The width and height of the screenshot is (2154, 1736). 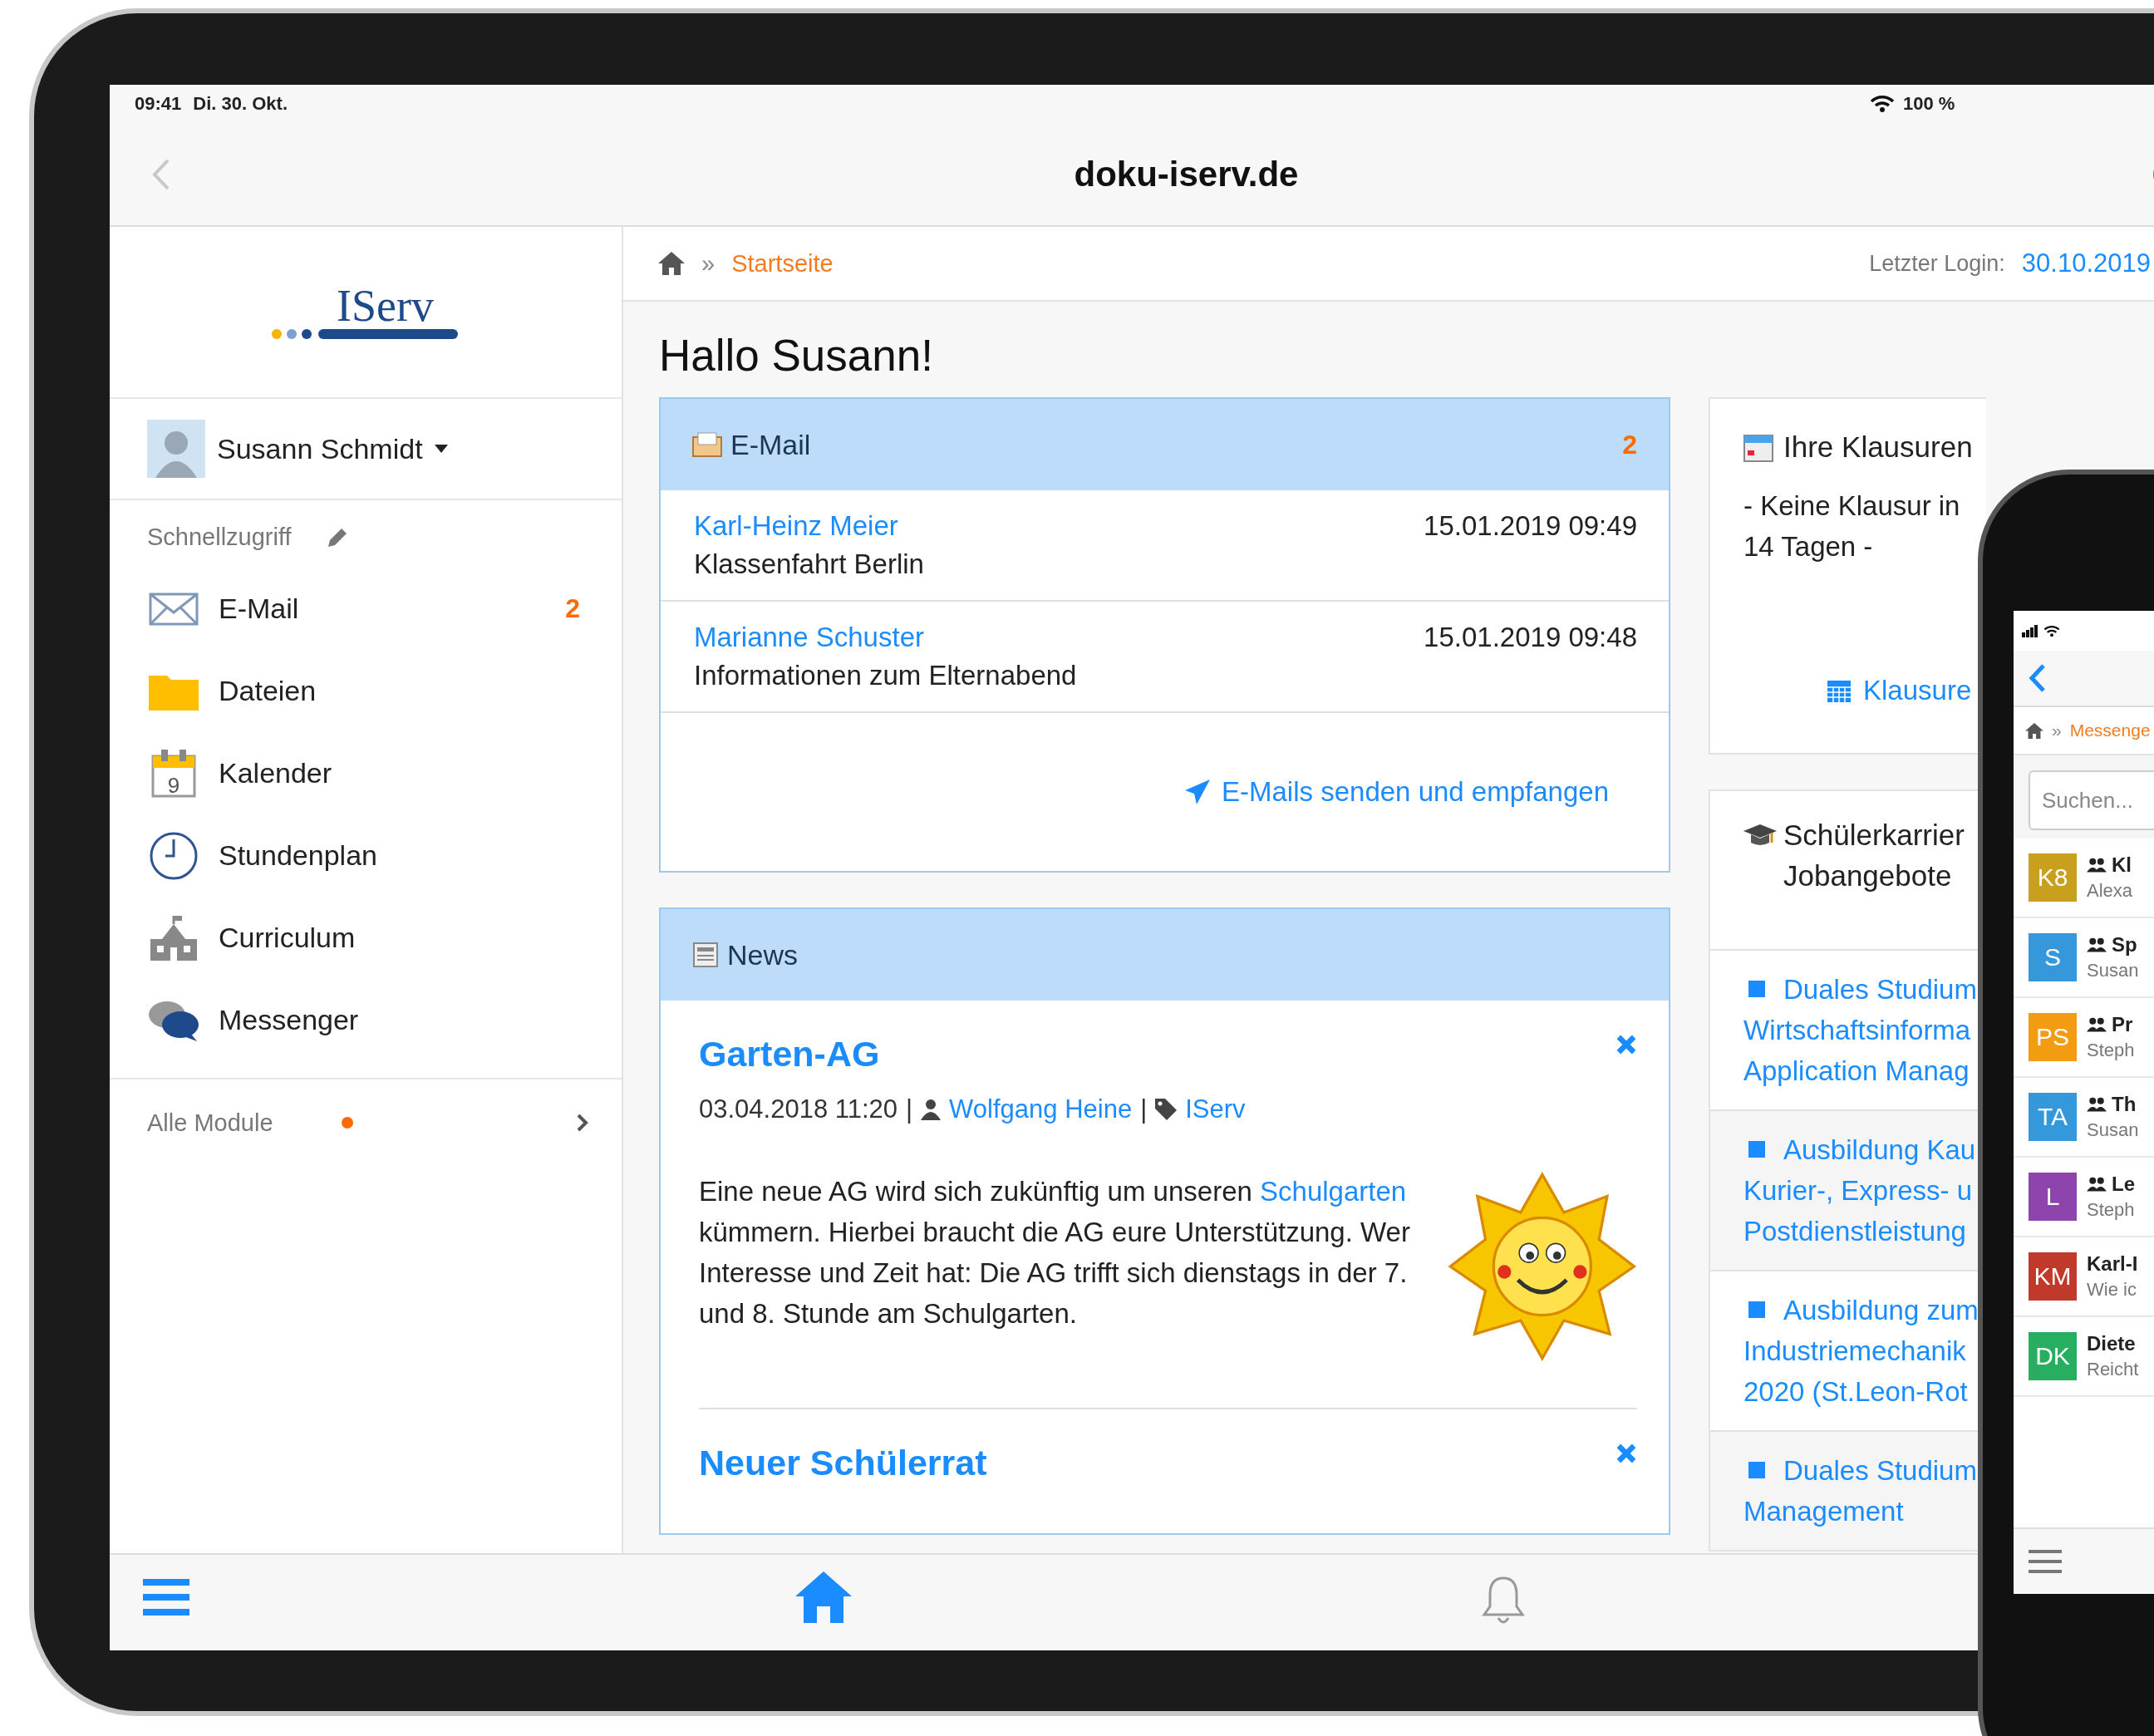 What do you see at coordinates (1166, 1109) in the screenshot?
I see `tag-icon` at bounding box center [1166, 1109].